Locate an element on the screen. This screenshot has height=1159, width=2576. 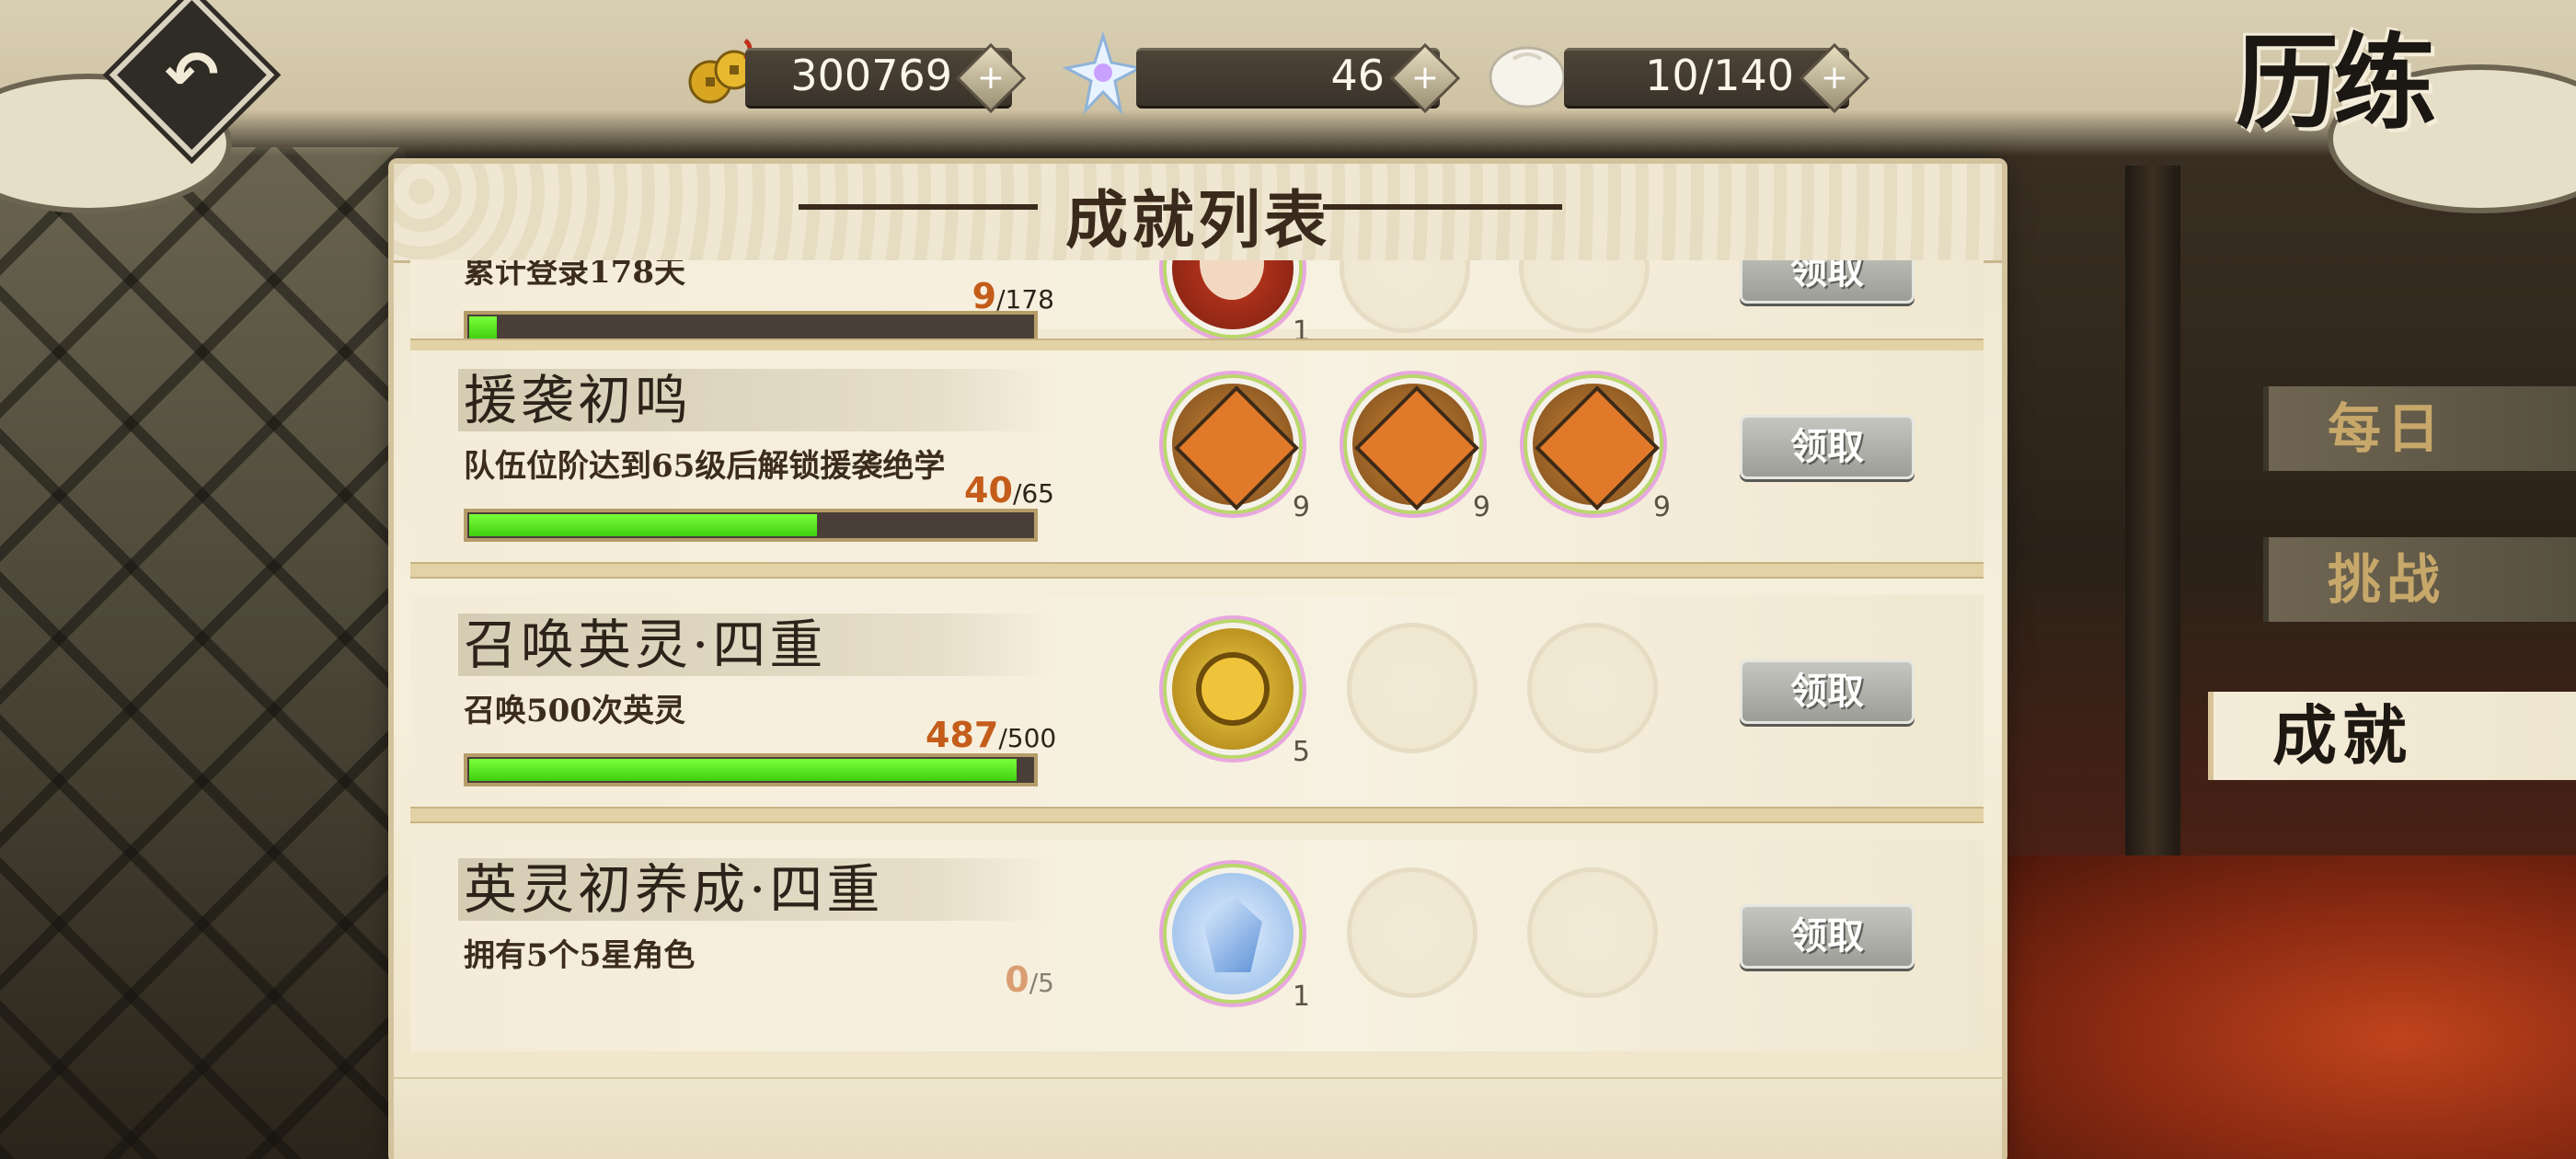
reward-slot: 5 is located at coordinates (1238, 695).